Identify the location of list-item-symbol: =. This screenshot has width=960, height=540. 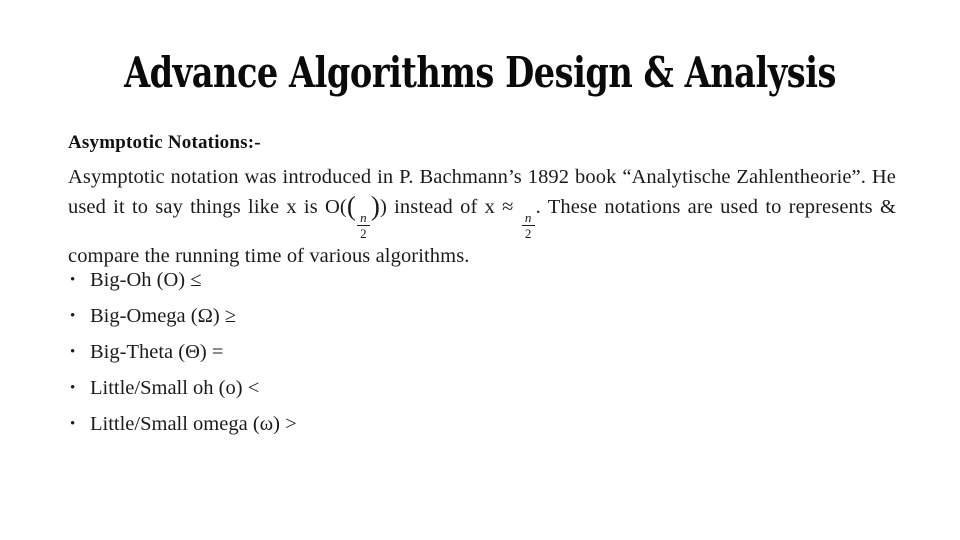
(217, 352).